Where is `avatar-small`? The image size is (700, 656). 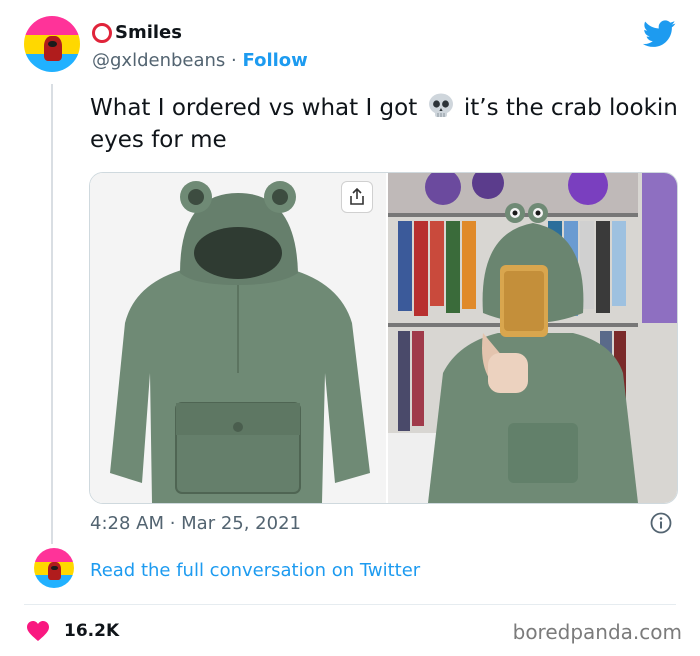 avatar-small is located at coordinates (54, 568).